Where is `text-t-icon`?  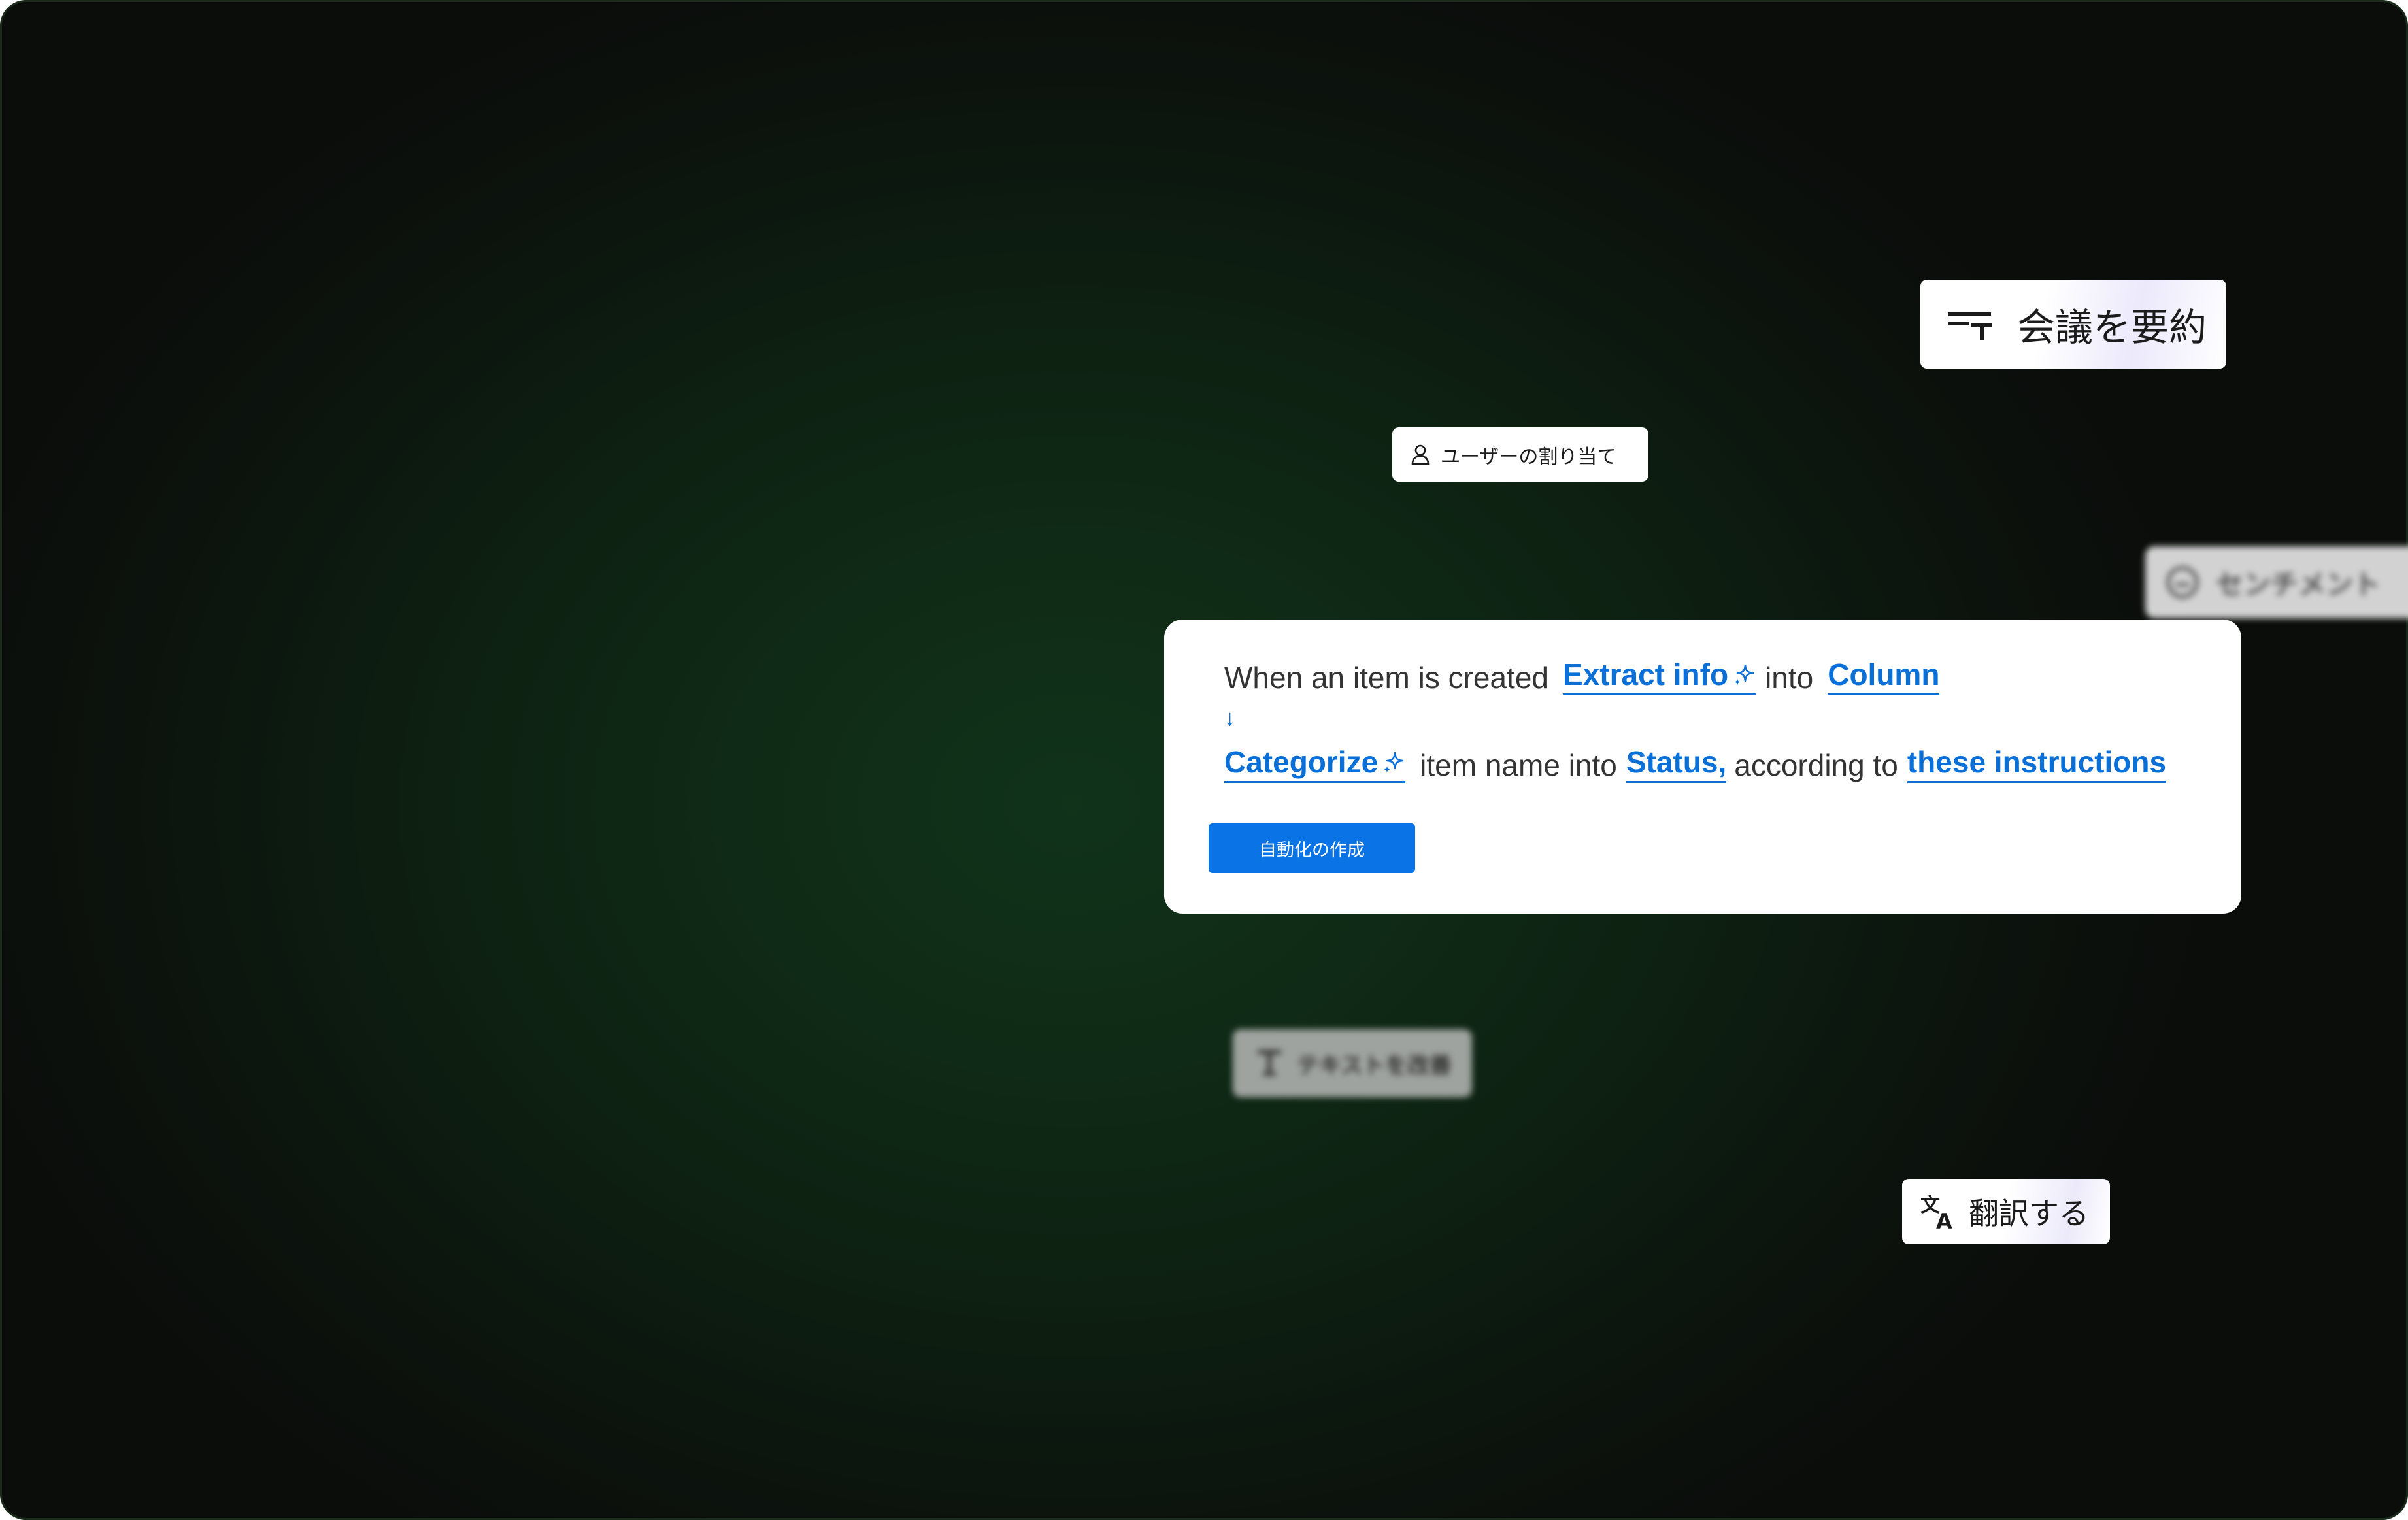
text-t-icon is located at coordinates (1269, 1063).